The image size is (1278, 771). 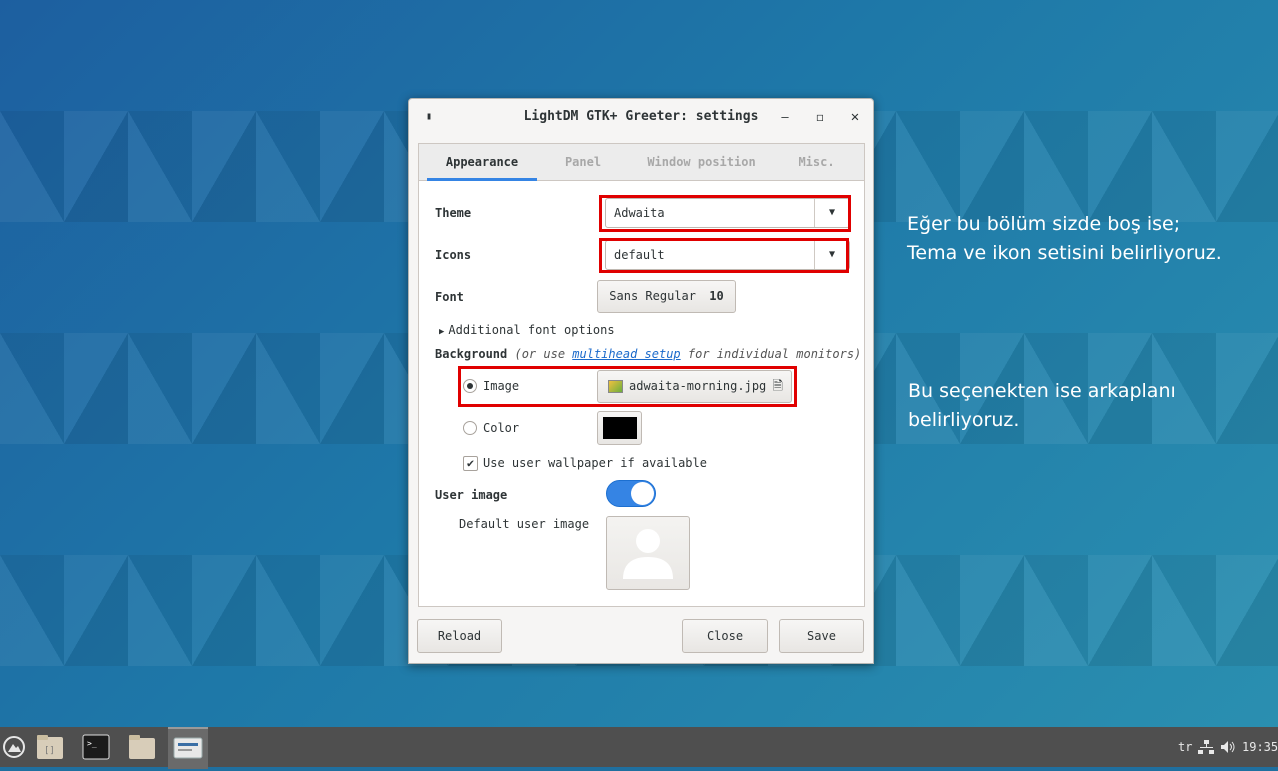 I want to click on folder-icon, so click(x=142, y=747).